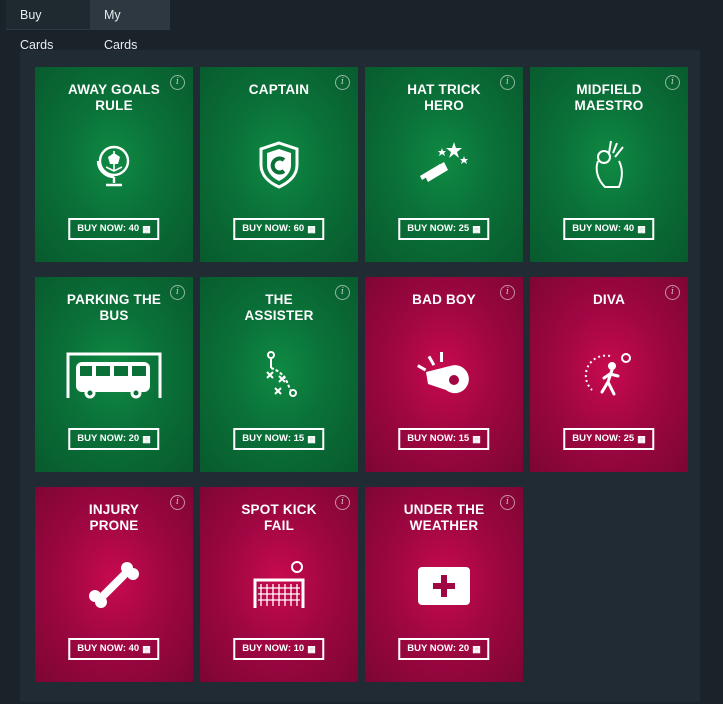 The width and height of the screenshot is (723, 704). I want to click on card-midfield-maestro: MIDFIELD MAESTRO i BUY NOW: 40 ▦, so click(609, 164).